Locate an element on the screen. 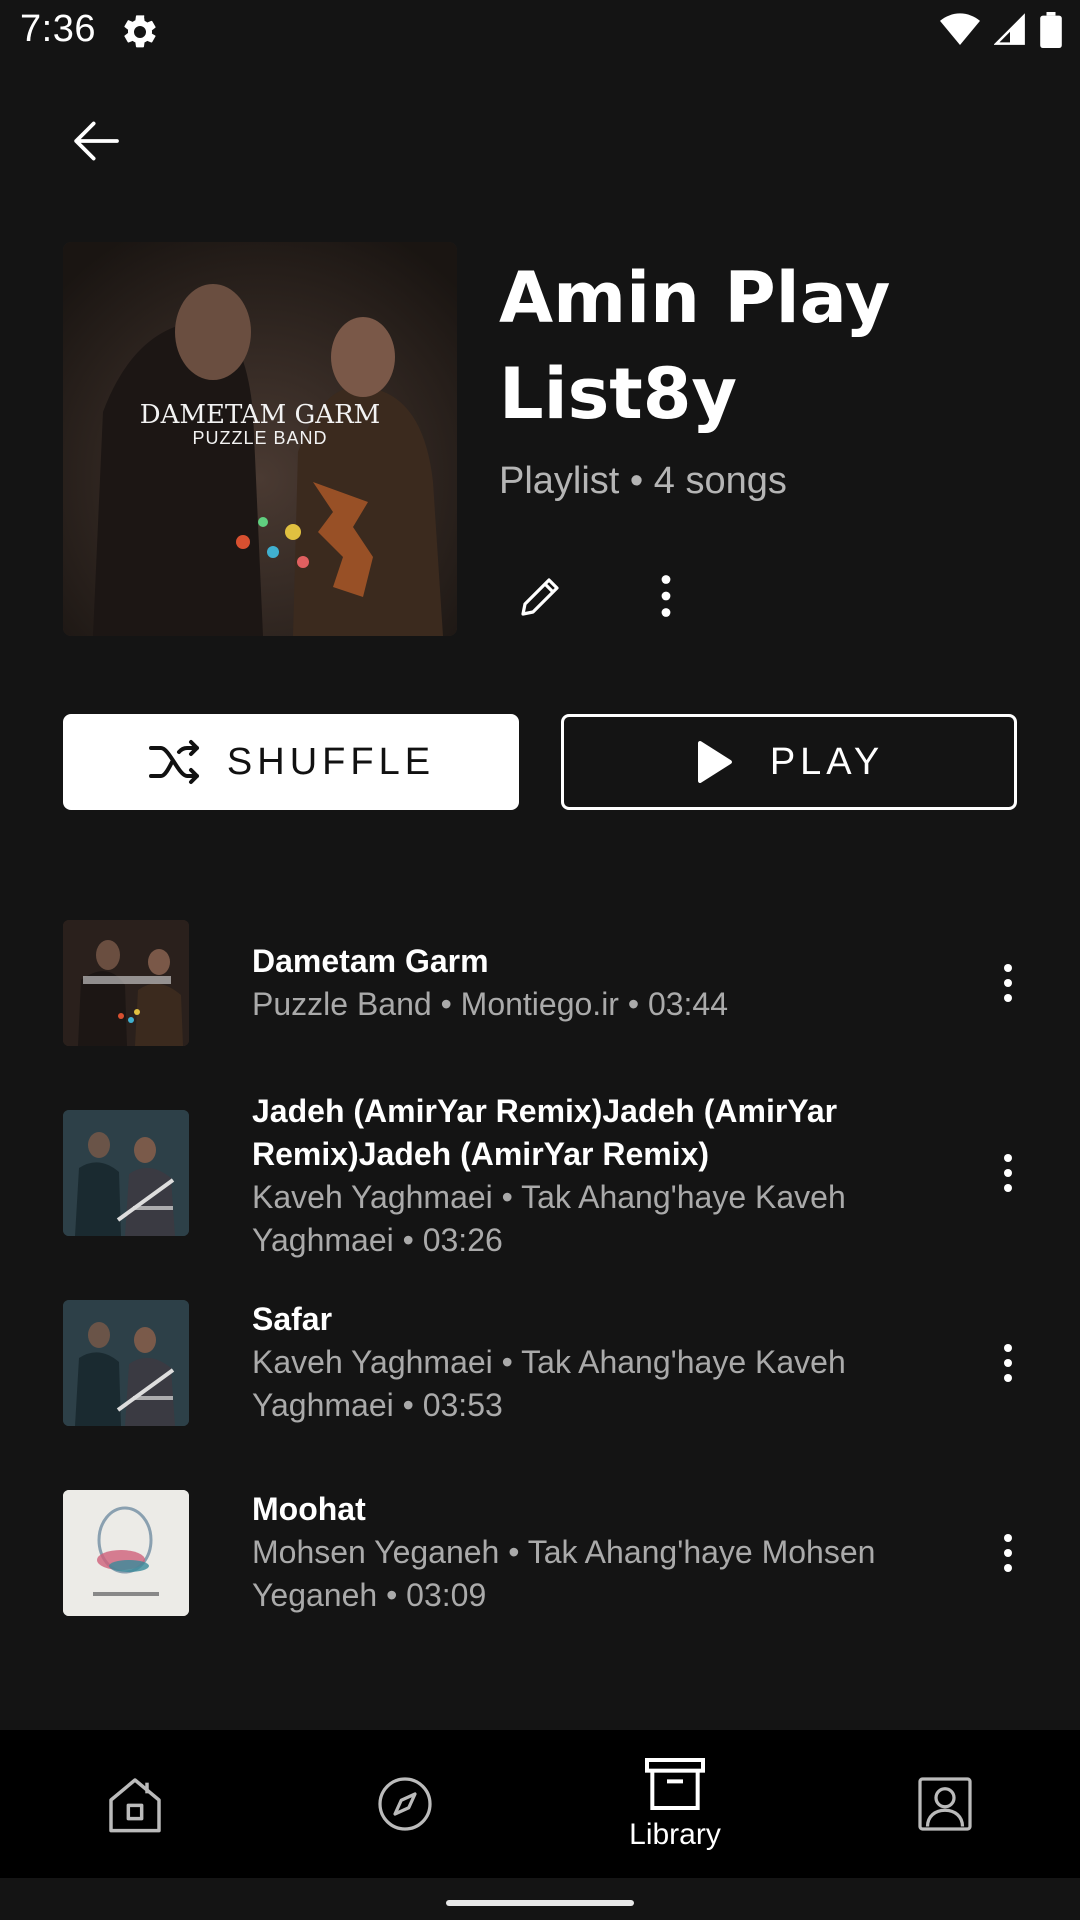 The height and width of the screenshot is (1920, 1080). pencil-icon is located at coordinates (540, 597).